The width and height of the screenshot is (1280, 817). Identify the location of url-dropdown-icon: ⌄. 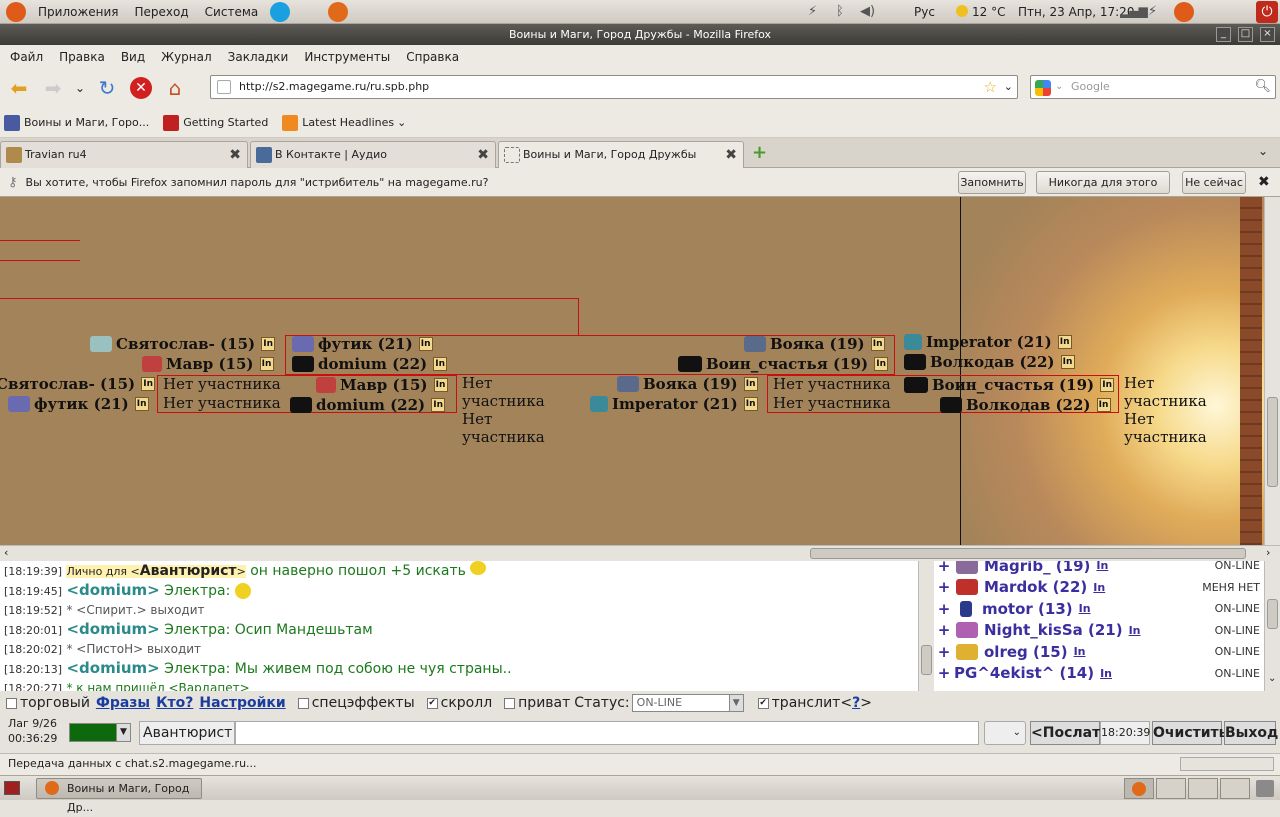
(1008, 87).